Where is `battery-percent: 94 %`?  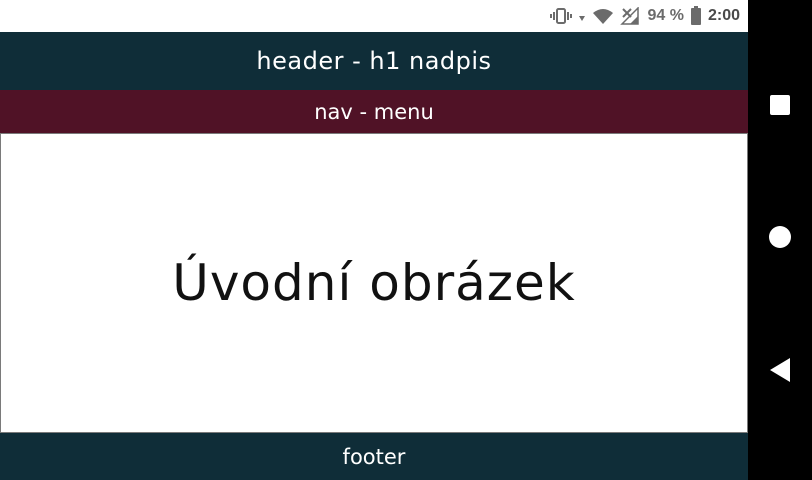
battery-percent: 94 % is located at coordinates (665, 15).